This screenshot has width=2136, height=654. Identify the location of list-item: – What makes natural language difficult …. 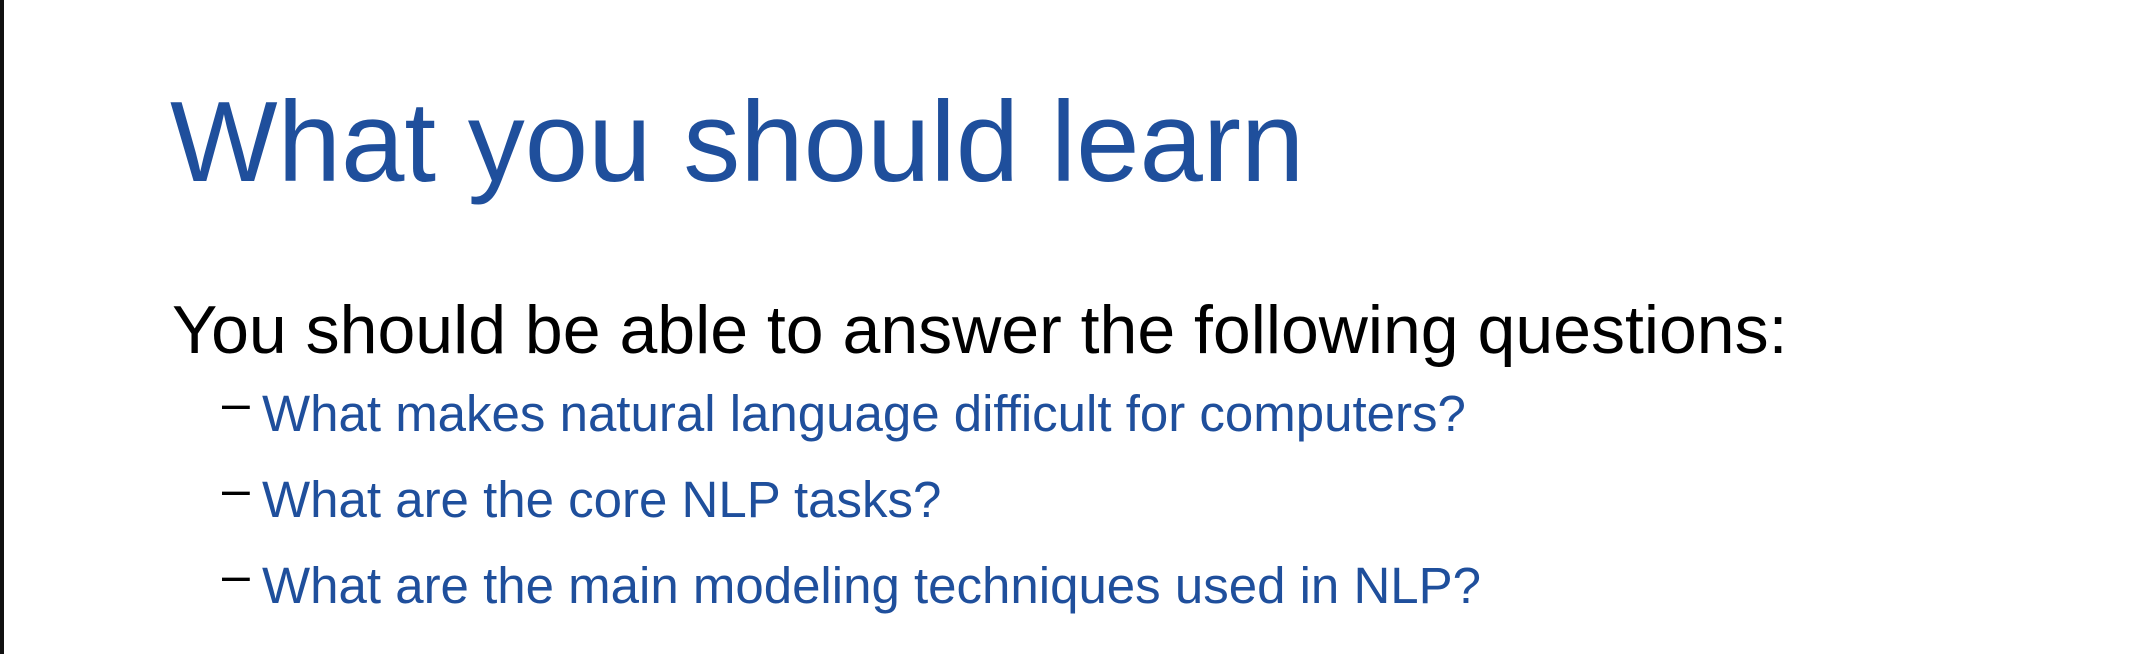
(851, 423).